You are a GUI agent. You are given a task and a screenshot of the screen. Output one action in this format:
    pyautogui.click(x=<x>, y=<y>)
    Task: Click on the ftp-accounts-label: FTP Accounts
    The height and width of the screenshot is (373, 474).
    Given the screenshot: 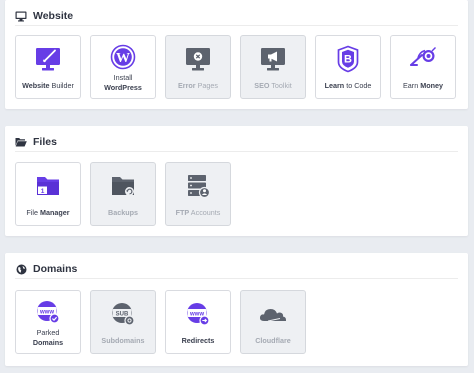 What is the action you would take?
    pyautogui.click(x=198, y=212)
    